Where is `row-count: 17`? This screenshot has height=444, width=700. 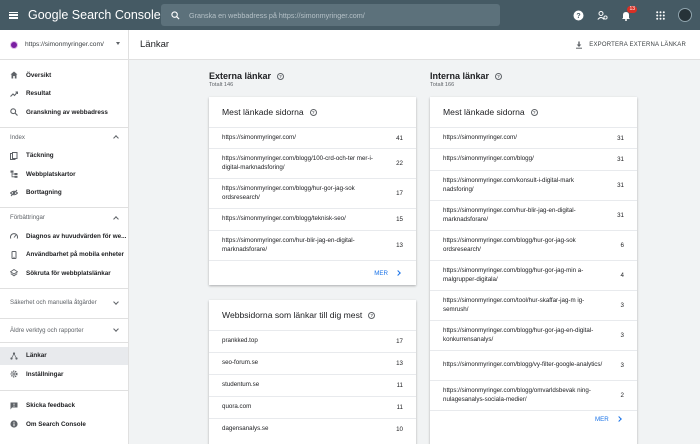 row-count: 17 is located at coordinates (399, 193).